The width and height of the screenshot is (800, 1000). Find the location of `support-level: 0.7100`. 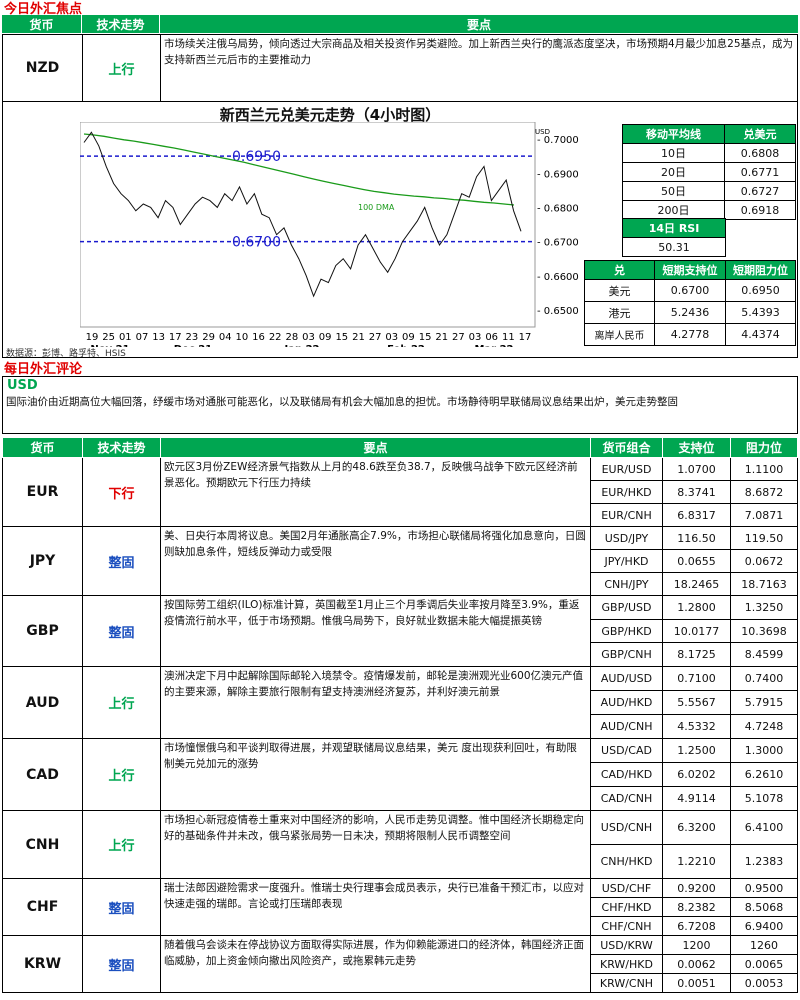

support-level: 0.7100 is located at coordinates (696, 678).